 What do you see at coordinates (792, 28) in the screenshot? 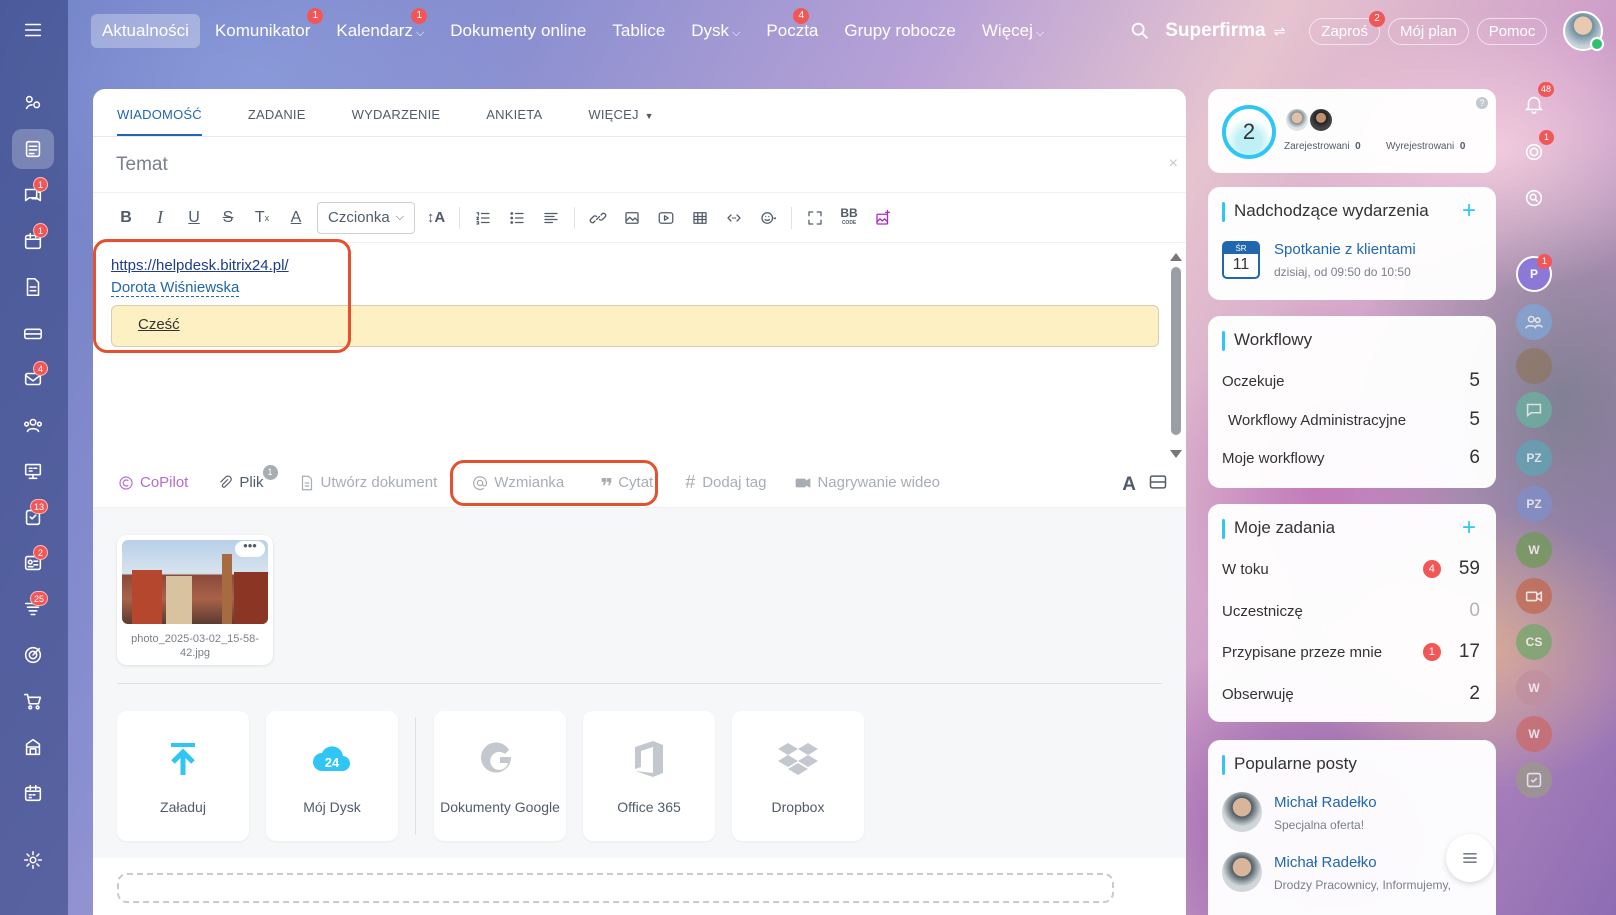
I see `nav-poczta: Poczta 4` at bounding box center [792, 28].